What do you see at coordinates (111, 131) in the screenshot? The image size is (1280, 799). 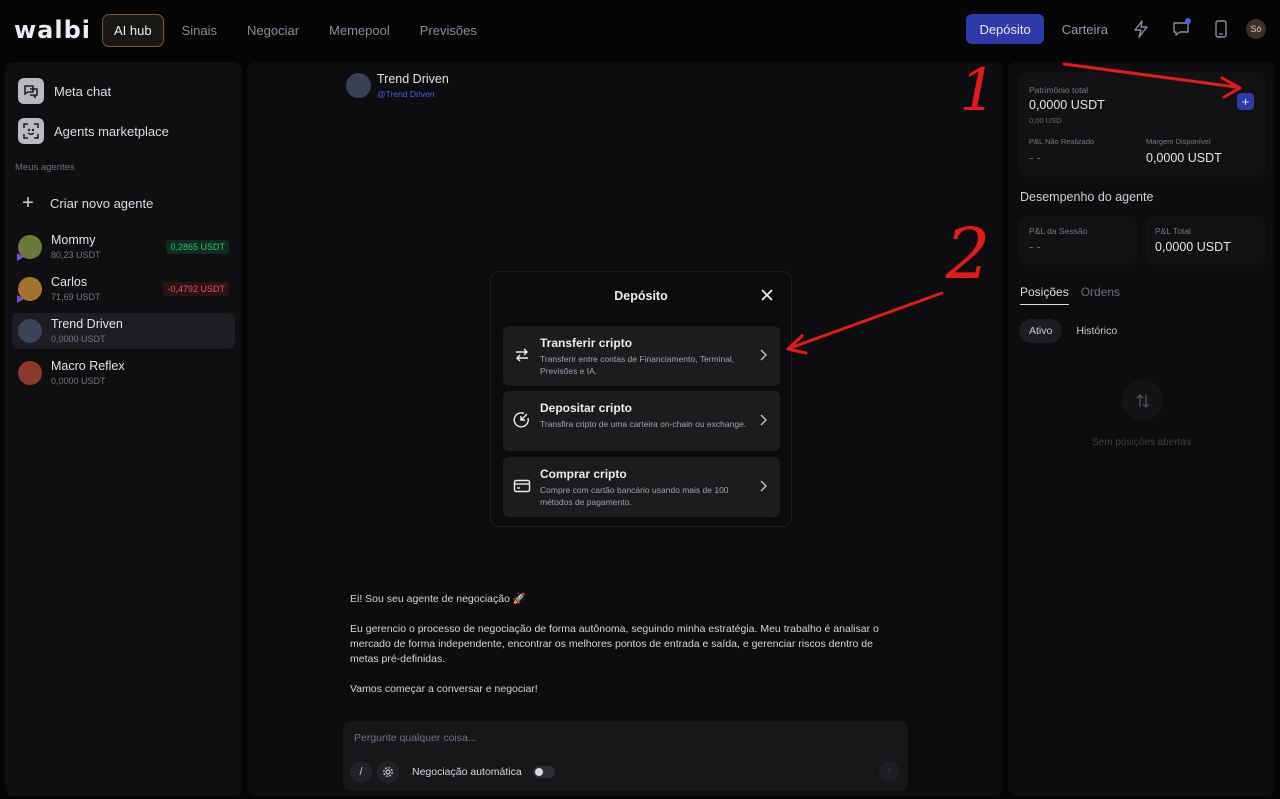 I see `sidebar-item-label: Agents marketplace` at bounding box center [111, 131].